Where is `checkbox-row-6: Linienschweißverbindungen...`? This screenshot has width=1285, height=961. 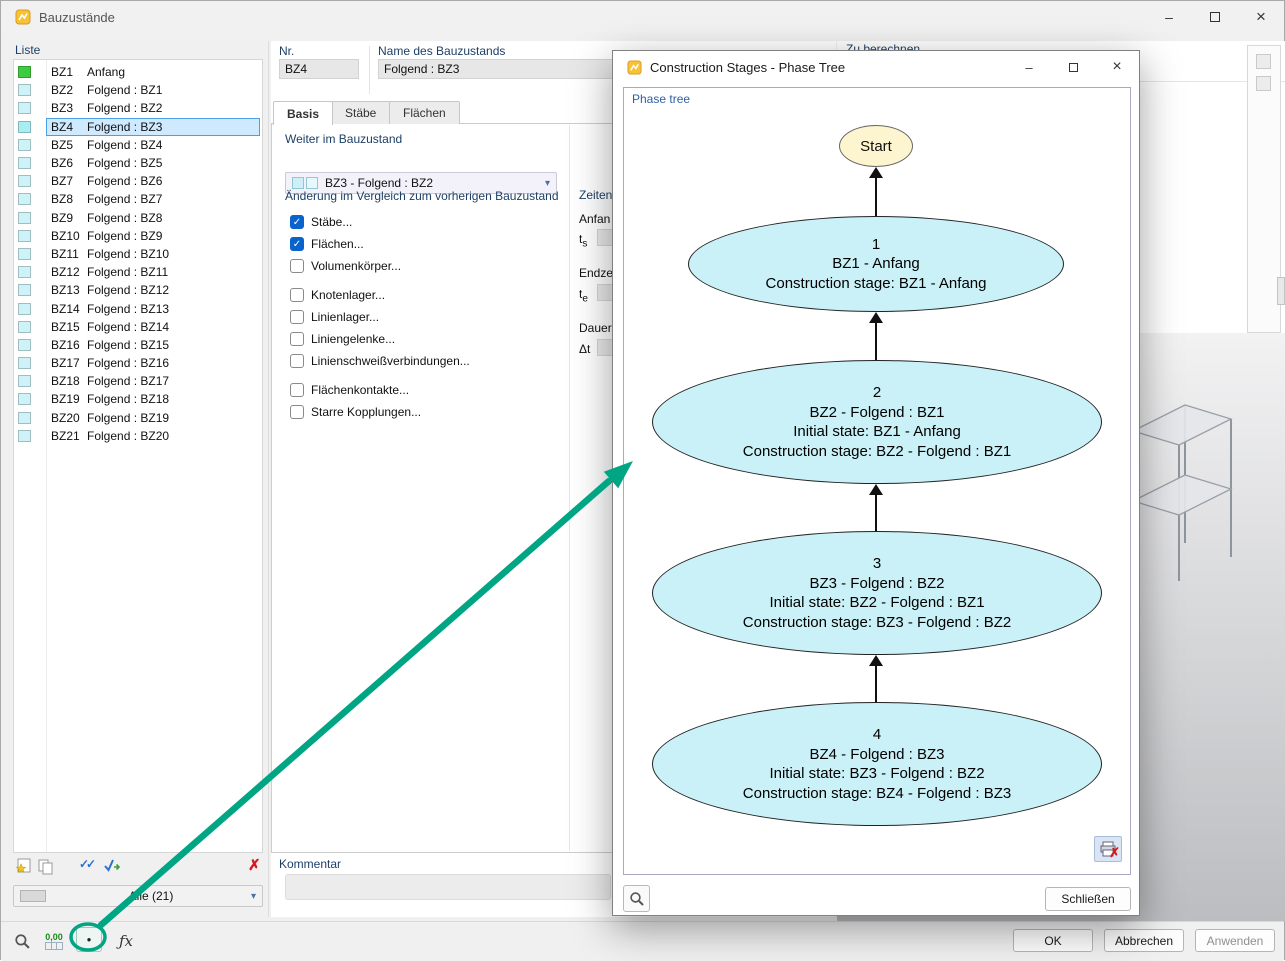 checkbox-row-6: Linienschweißverbindungen... is located at coordinates (425, 361).